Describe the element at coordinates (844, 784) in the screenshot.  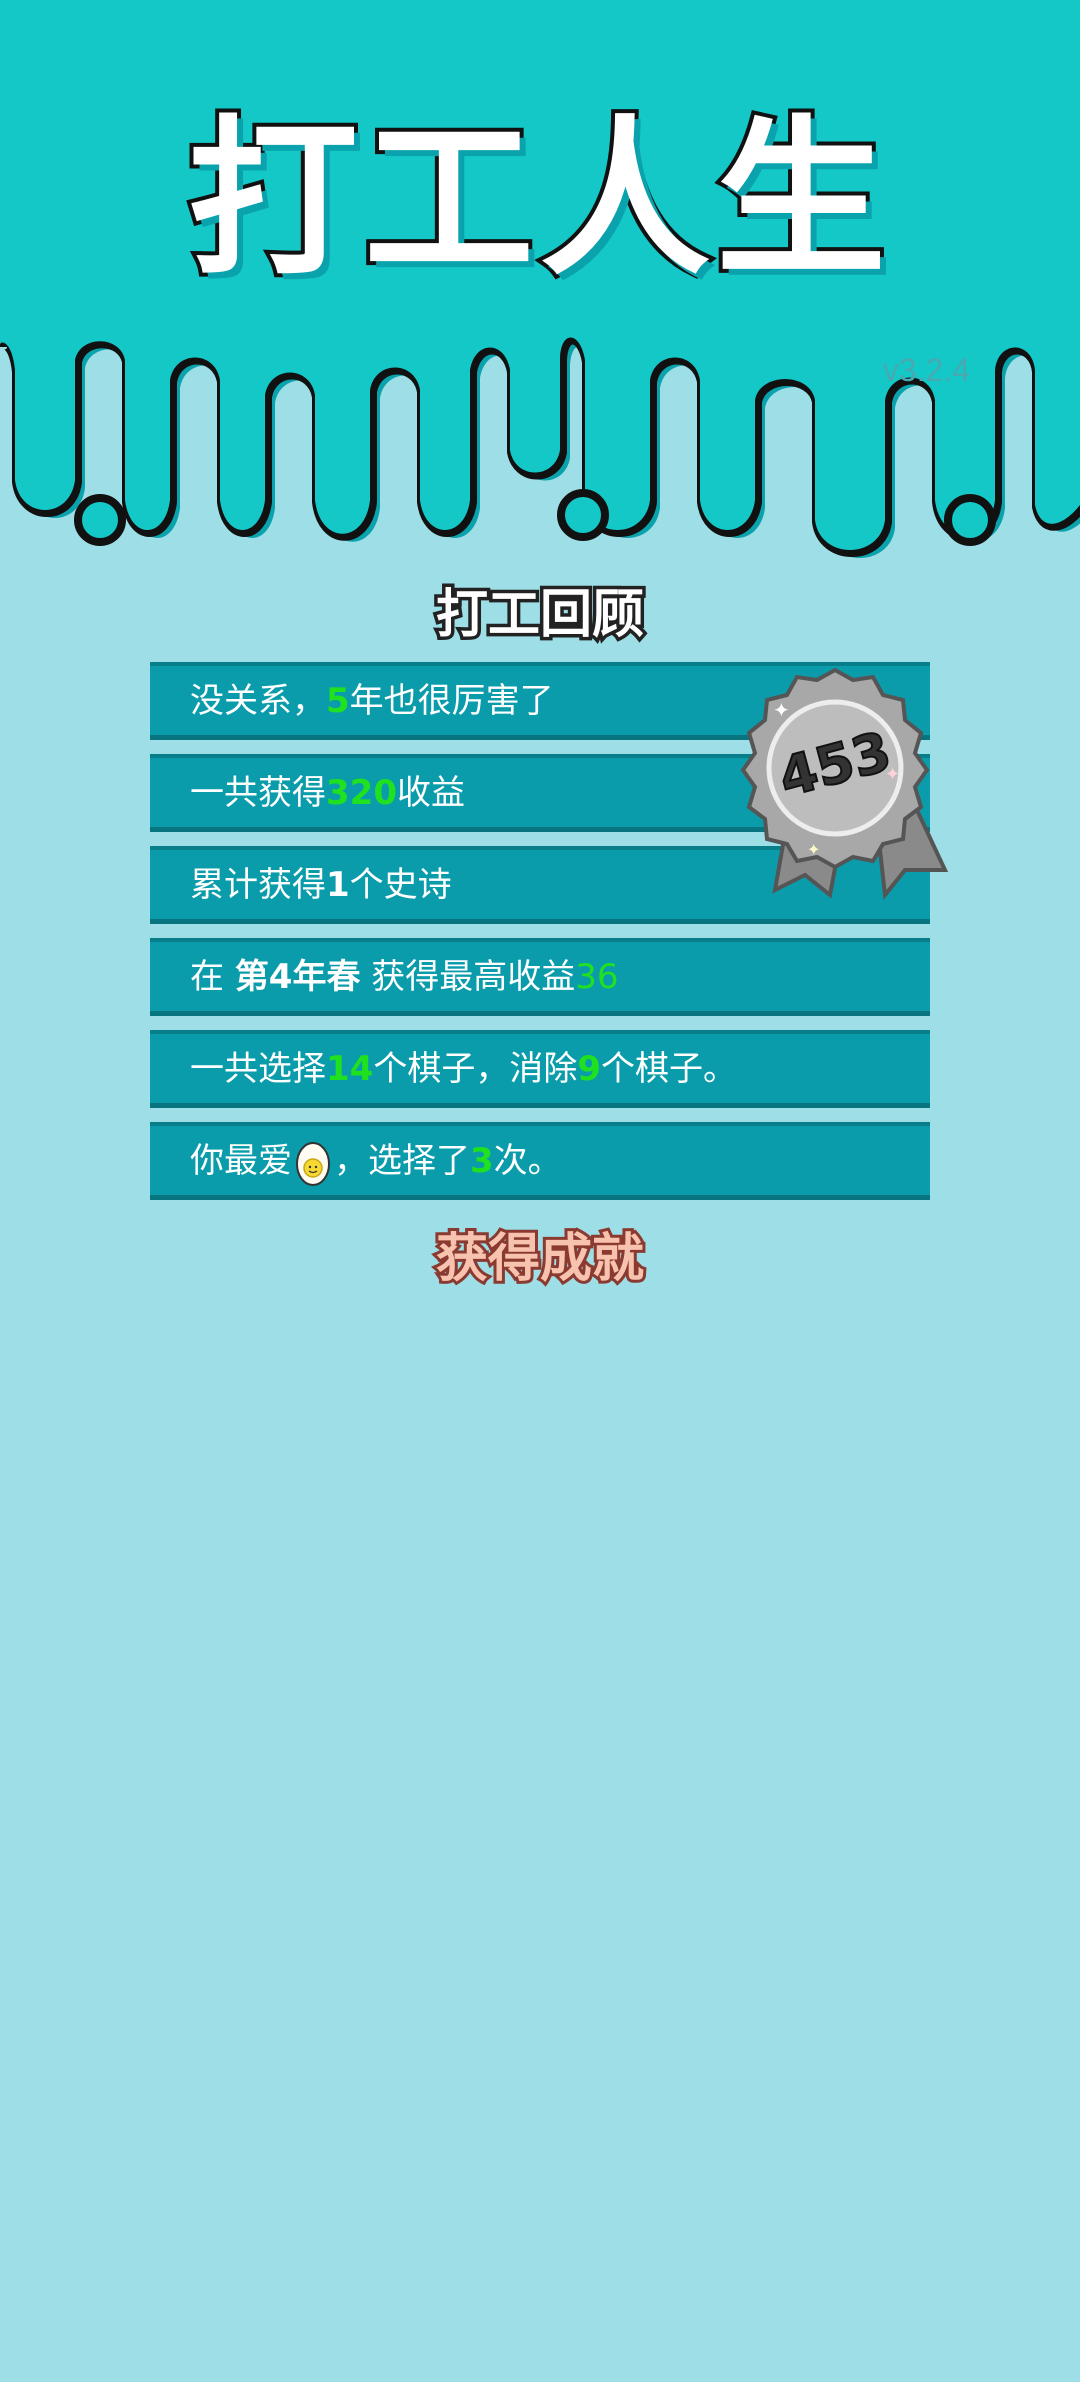
I see `silver-medal-ribbon-icon: 453 ✦ ✦ ✦` at that location.